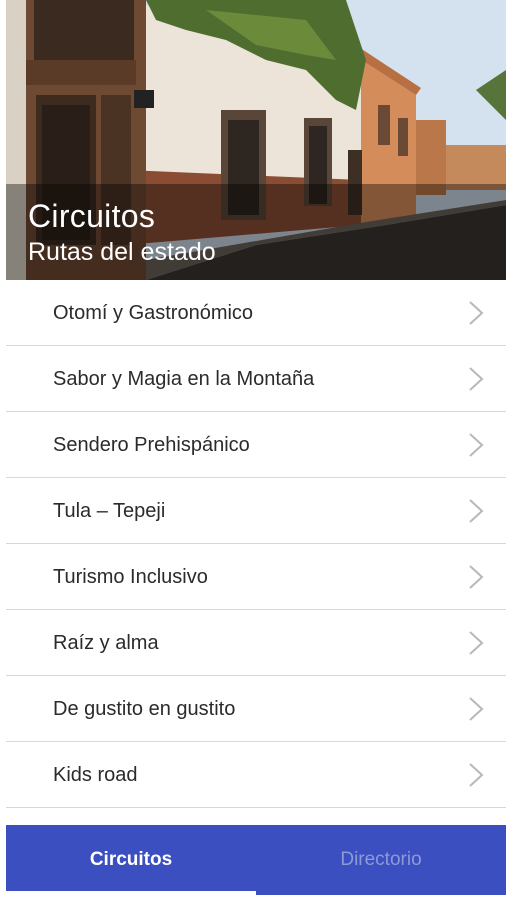  Describe the element at coordinates (256, 445) in the screenshot. I see `route-item-sendero-prehispanico: Sendero Prehispánico` at that location.